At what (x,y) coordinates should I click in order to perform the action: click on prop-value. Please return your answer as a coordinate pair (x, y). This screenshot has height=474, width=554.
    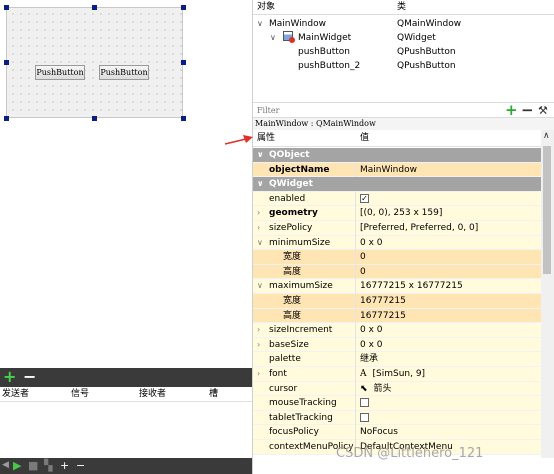
    Looking at the image, I should click on (448, 418).